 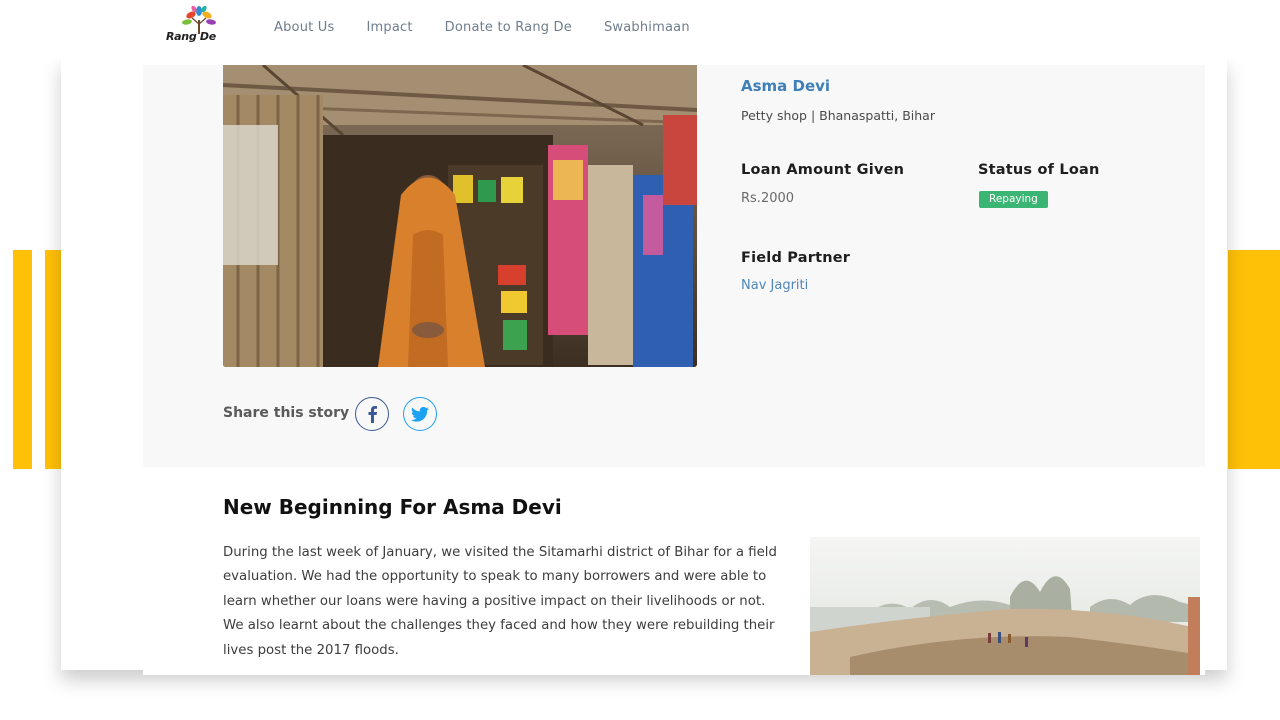 I want to click on rang-de-logo: Rang De, so click(x=196, y=27).